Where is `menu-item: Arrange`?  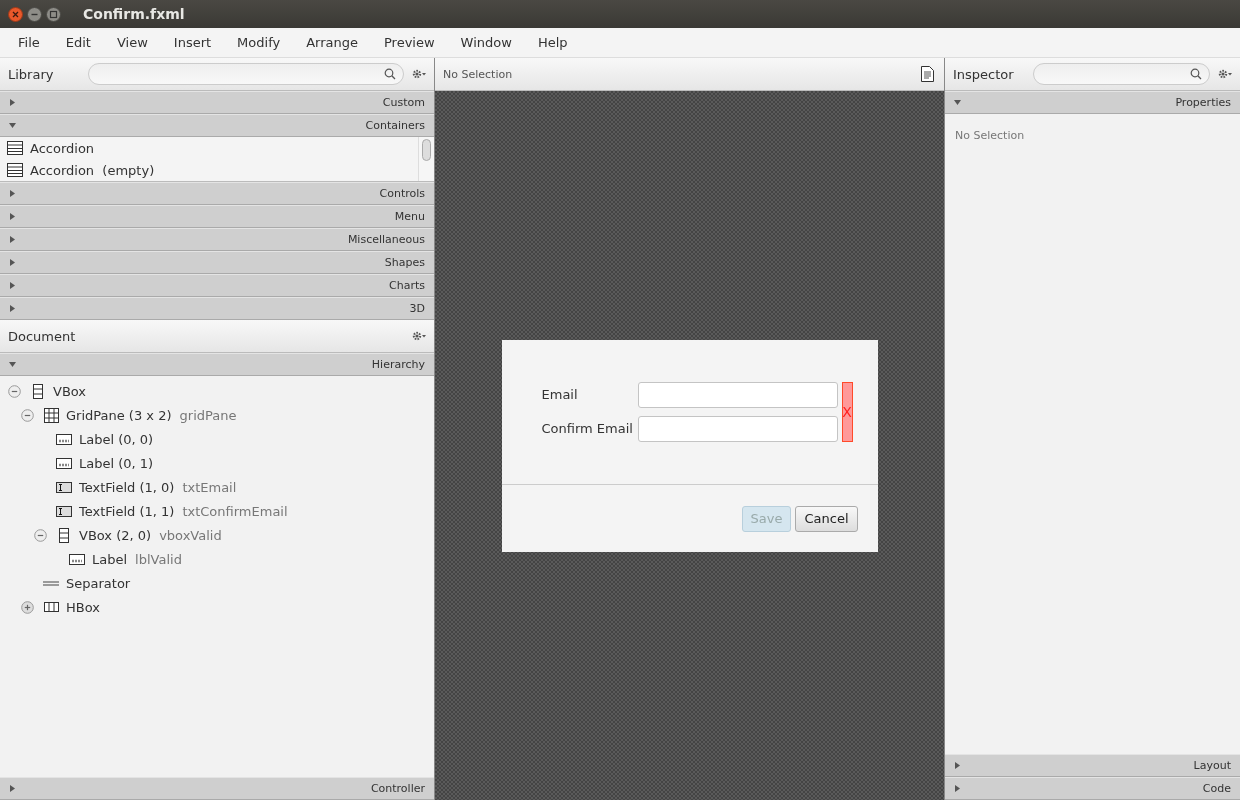
menu-item: Arrange is located at coordinates (332, 42).